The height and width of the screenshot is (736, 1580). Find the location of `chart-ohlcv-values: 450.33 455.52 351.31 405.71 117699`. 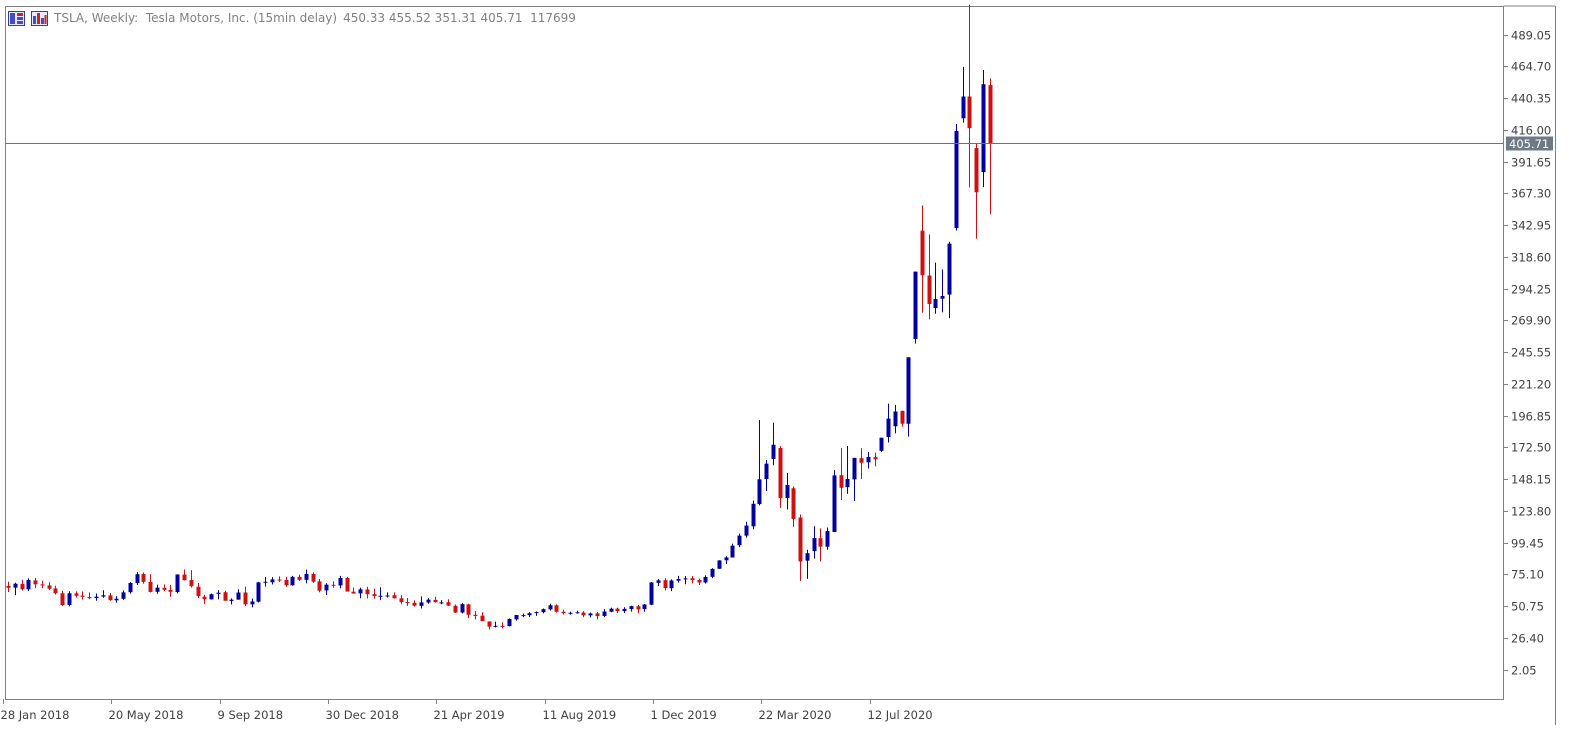

chart-ohlcv-values: 450.33 455.52 351.31 405.71 117699 is located at coordinates (459, 18).